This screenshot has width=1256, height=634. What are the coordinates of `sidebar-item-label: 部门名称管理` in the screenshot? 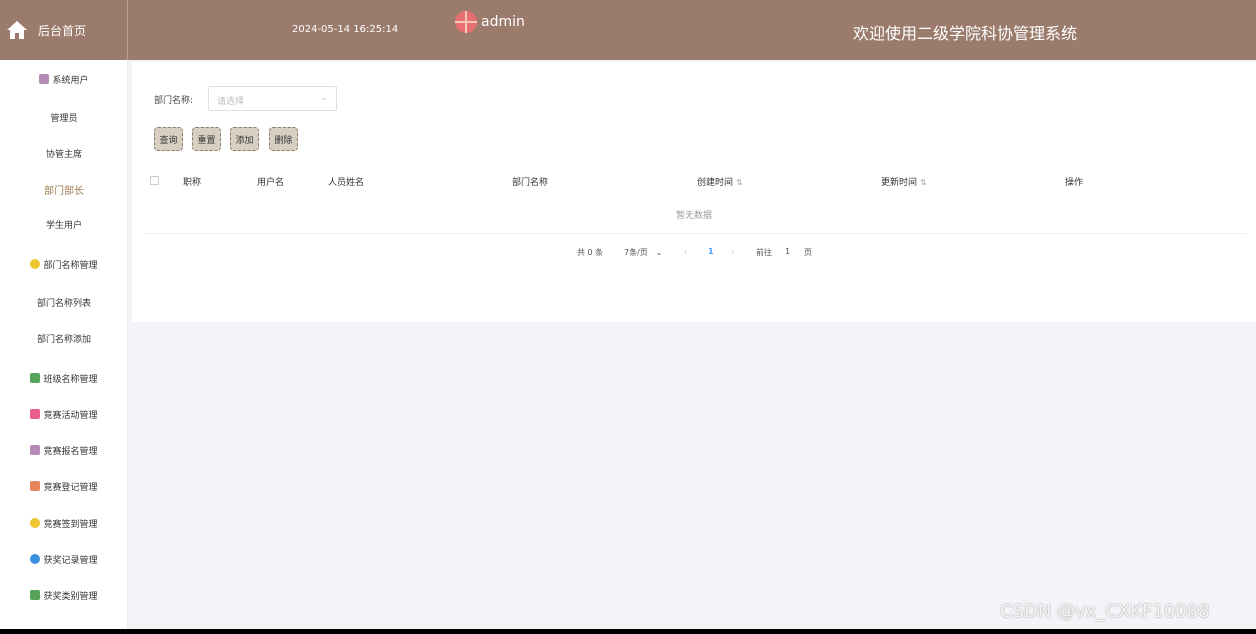 It's located at (70, 265).